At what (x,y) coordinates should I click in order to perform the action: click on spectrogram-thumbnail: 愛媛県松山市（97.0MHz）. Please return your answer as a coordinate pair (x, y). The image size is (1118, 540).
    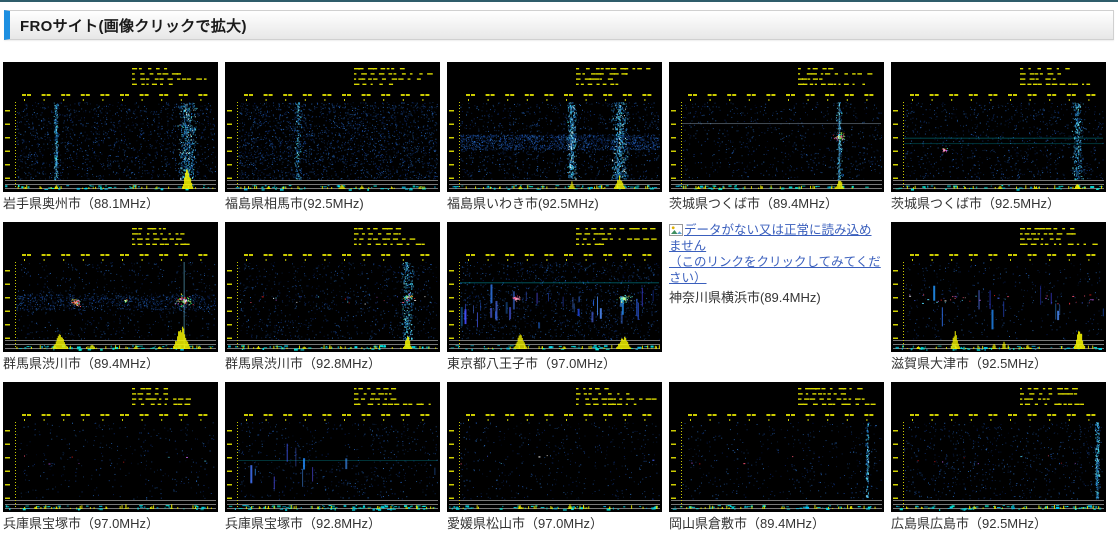
    Looking at the image, I should click on (554, 457).